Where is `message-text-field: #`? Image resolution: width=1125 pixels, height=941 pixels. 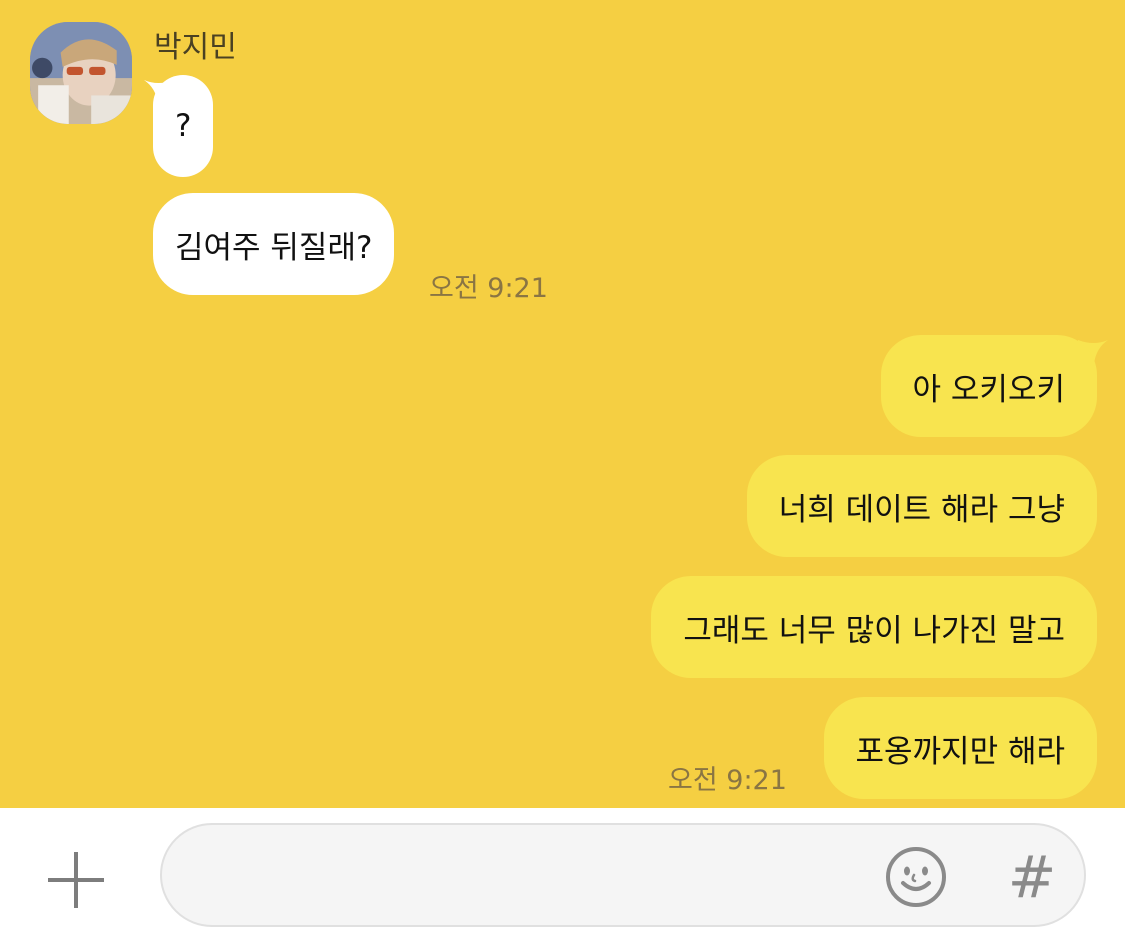
message-text-field: # is located at coordinates (623, 875).